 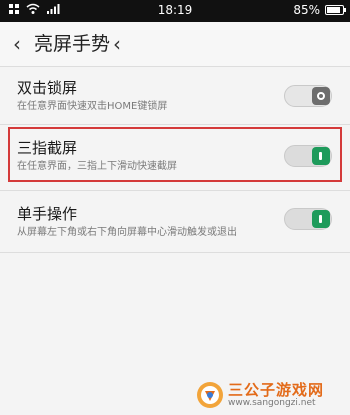 What do you see at coordinates (175, 66) in the screenshot?
I see `nav-divider` at bounding box center [175, 66].